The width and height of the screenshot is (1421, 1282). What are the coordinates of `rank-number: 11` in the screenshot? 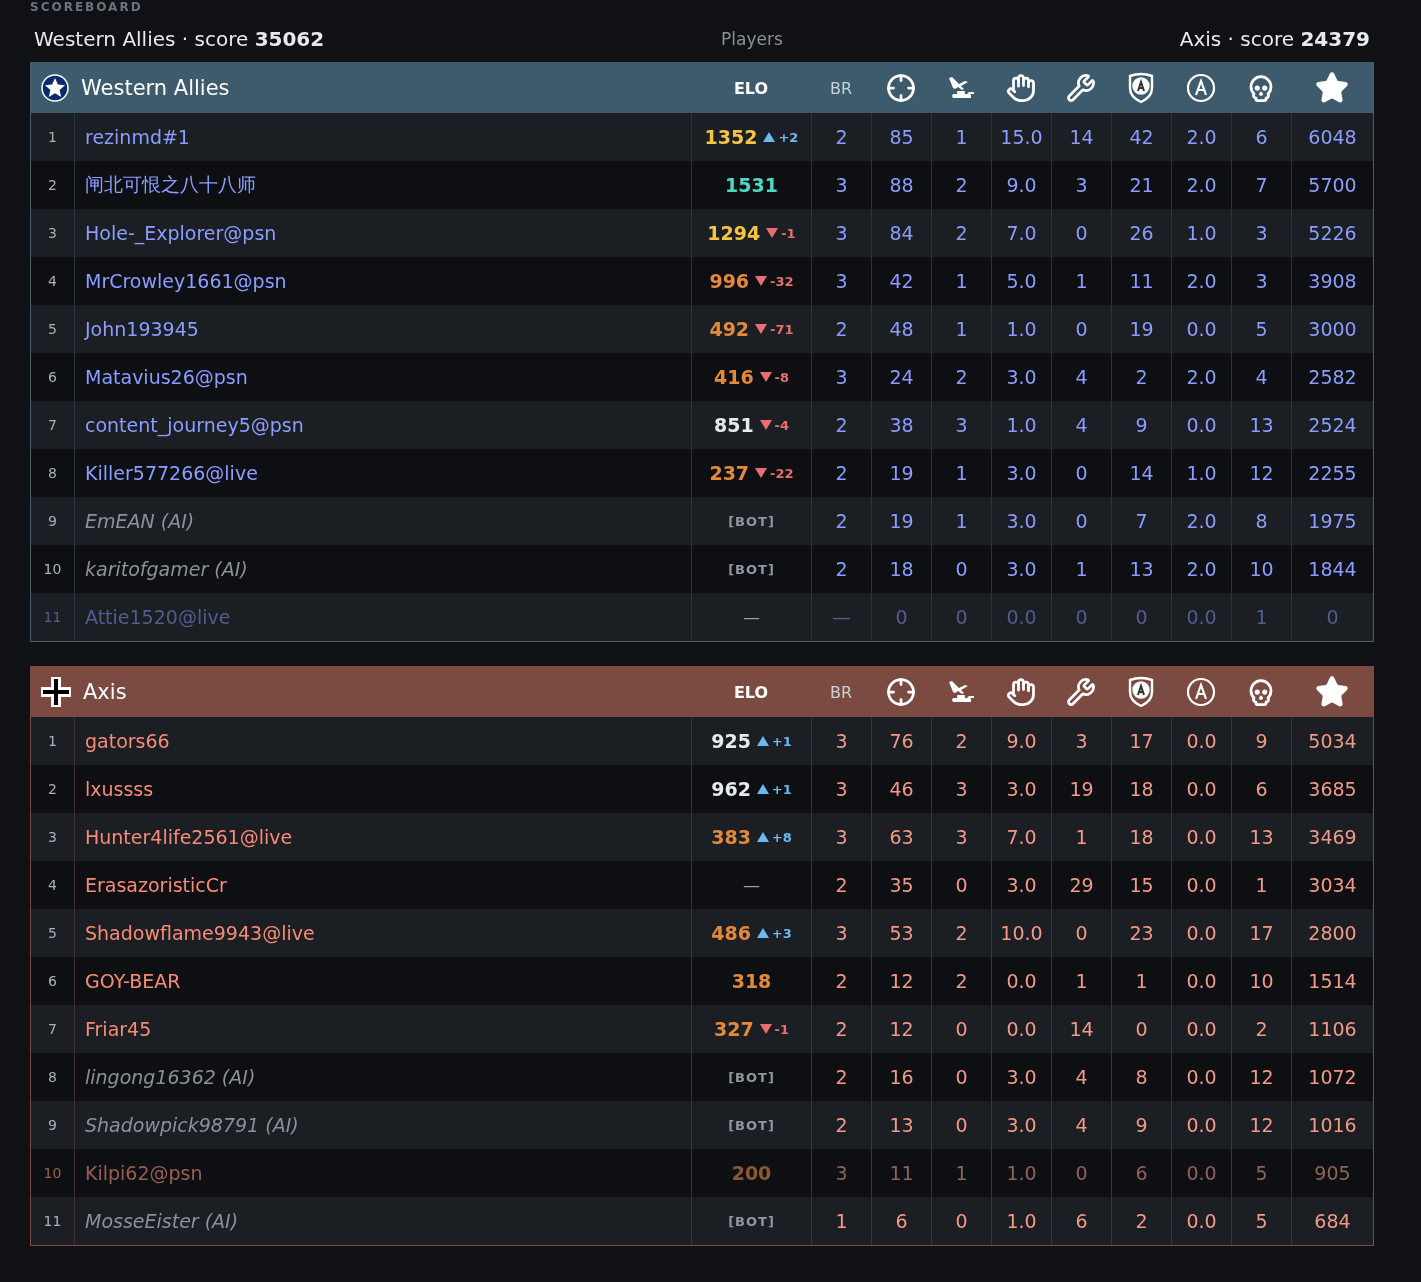 It's located at (52, 617).